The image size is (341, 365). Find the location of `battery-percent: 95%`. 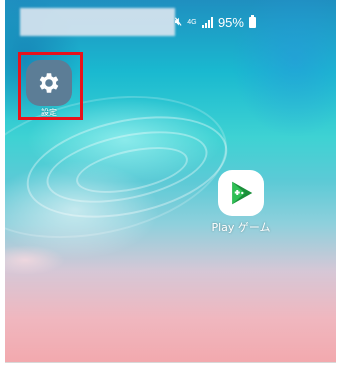

battery-percent: 95% is located at coordinates (230, 22).